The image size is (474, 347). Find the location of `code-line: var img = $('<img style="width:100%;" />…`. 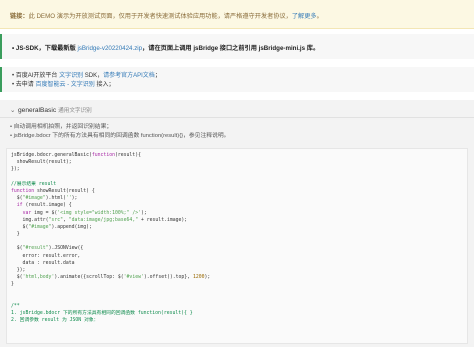

code-line: var img = $('<img style="width:100%;" />… is located at coordinates (84, 213).